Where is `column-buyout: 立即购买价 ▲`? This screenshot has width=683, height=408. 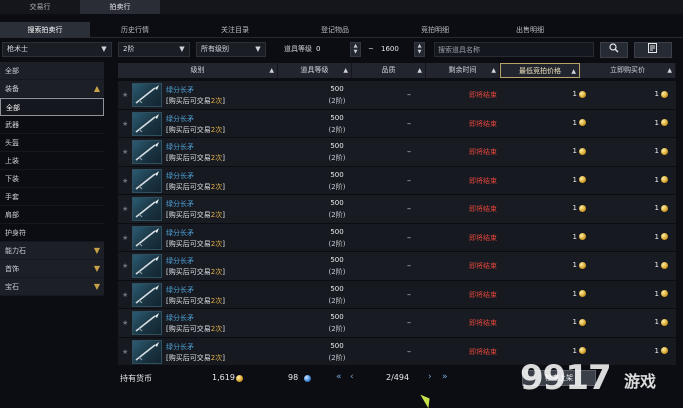 column-buyout: 立即购买价 ▲ is located at coordinates (628, 70).